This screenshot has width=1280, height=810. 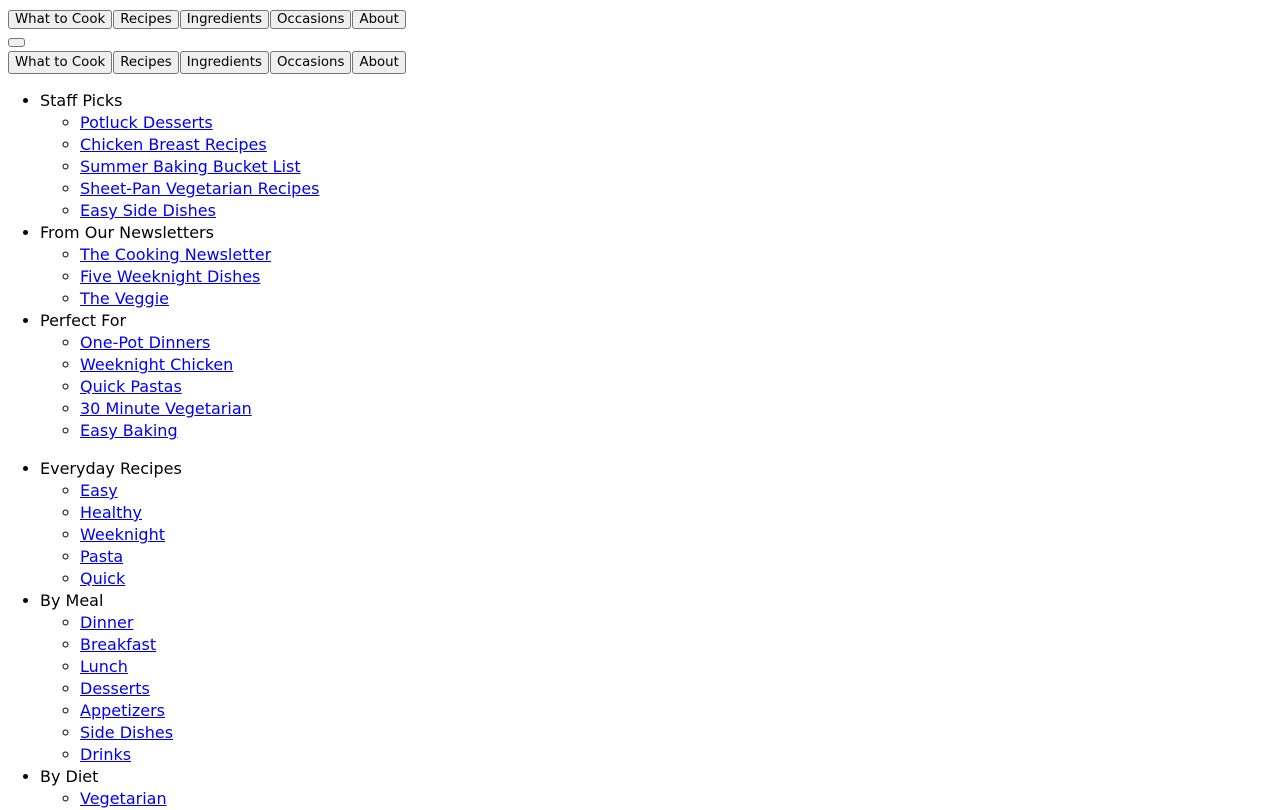 What do you see at coordinates (118, 644) in the screenshot?
I see `menu-link-breakfast: Breakfast` at bounding box center [118, 644].